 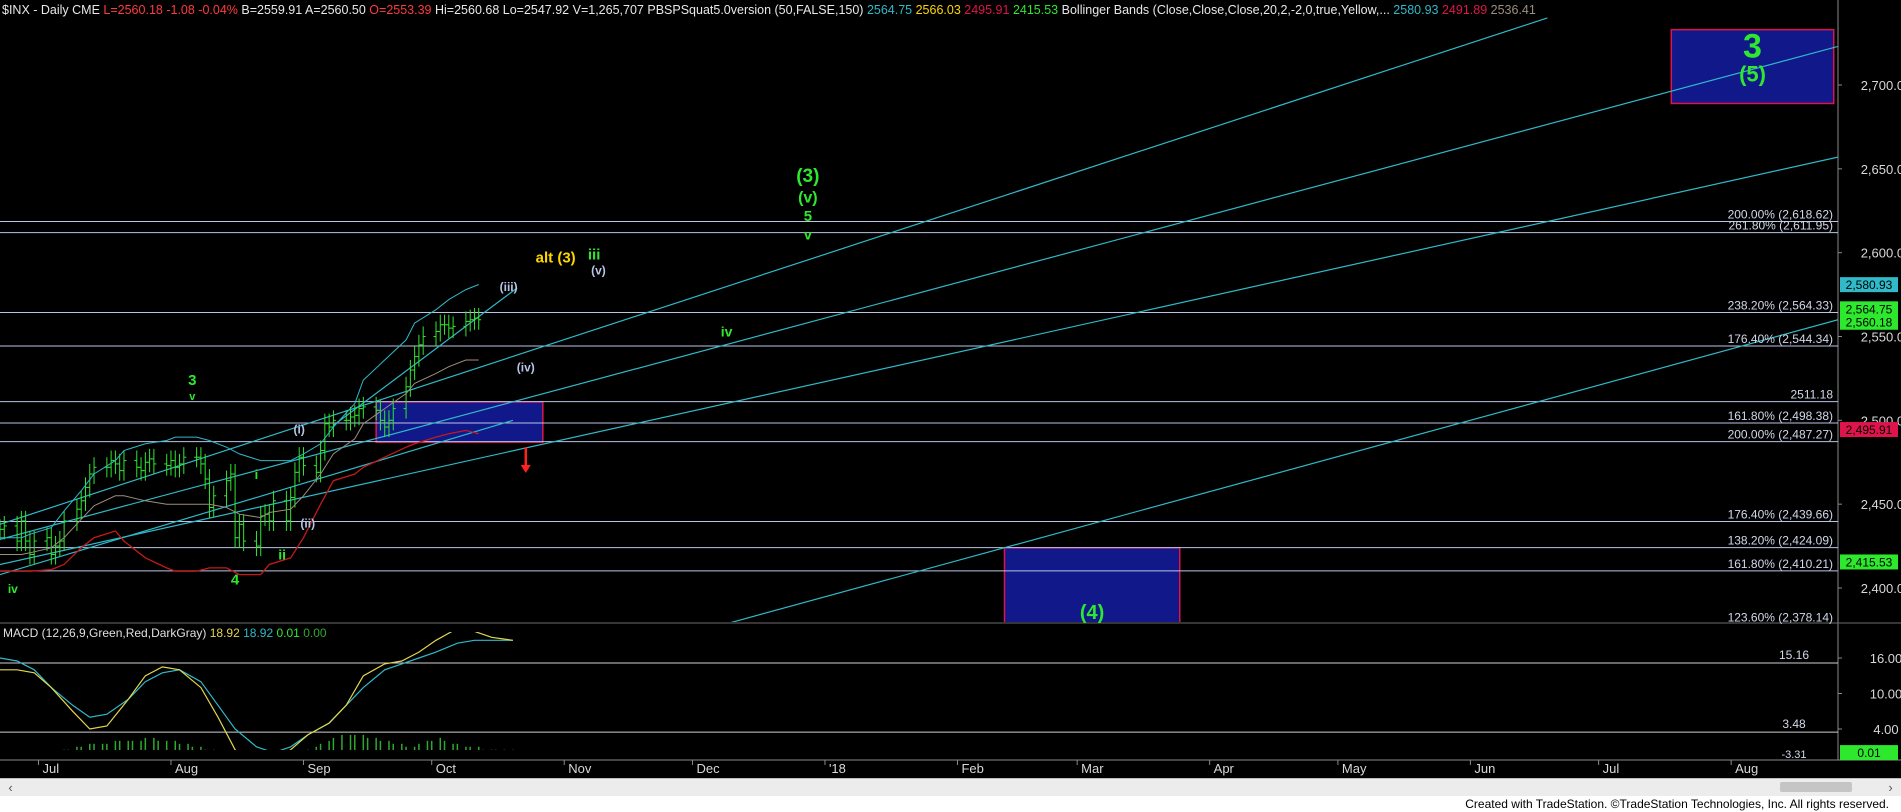 What do you see at coordinates (337, 10) in the screenshot?
I see `header-ask: A=2560.50` at bounding box center [337, 10].